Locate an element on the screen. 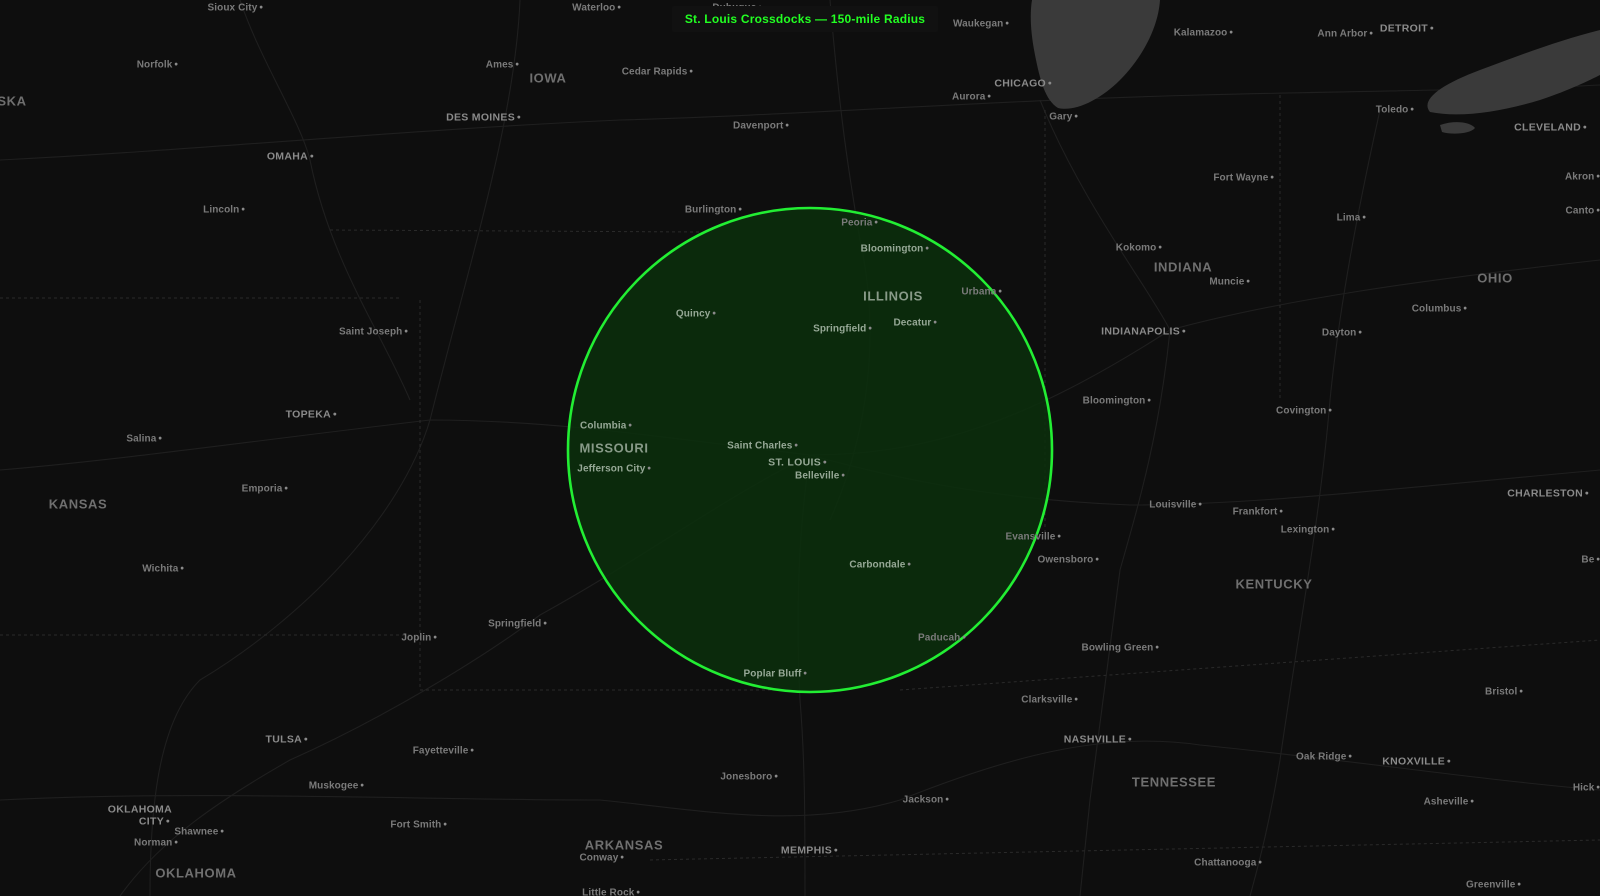 The image size is (1600, 896). map-label-iowa: IOWA is located at coordinates (548, 78).